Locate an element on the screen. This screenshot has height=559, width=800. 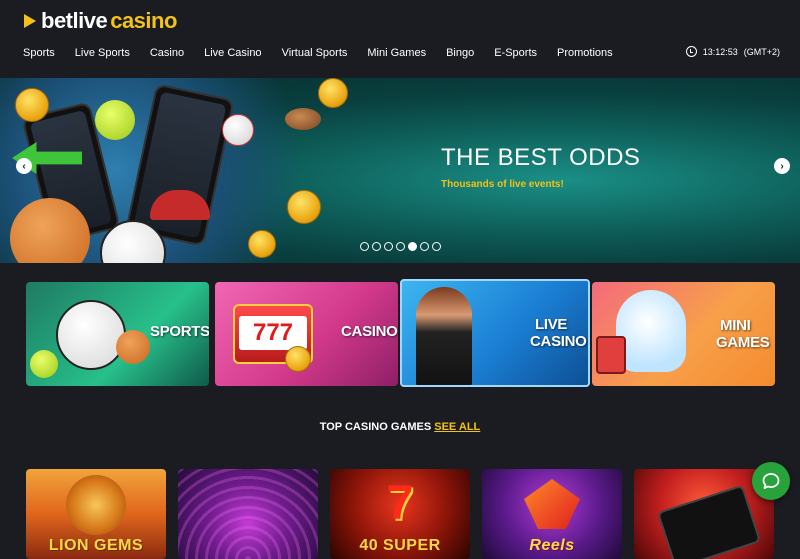
banner-next-button: › is located at coordinates (782, 166).